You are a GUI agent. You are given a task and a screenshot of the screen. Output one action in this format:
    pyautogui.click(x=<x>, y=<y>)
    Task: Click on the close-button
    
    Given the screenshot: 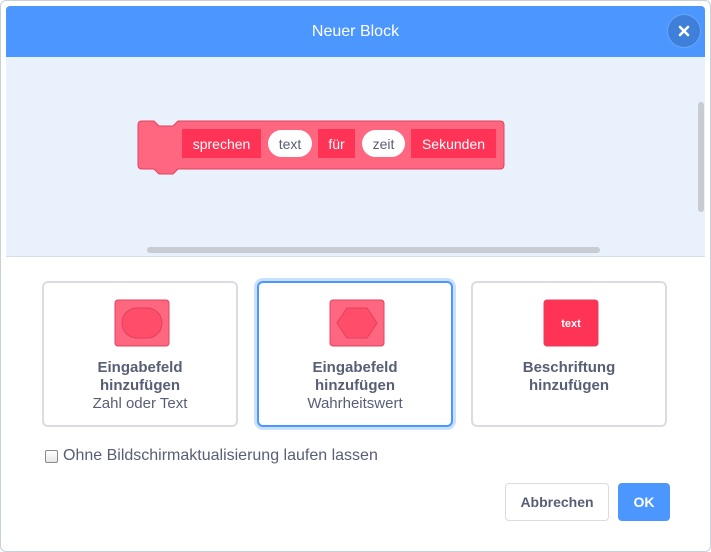 What is the action you would take?
    pyautogui.click(x=684, y=31)
    